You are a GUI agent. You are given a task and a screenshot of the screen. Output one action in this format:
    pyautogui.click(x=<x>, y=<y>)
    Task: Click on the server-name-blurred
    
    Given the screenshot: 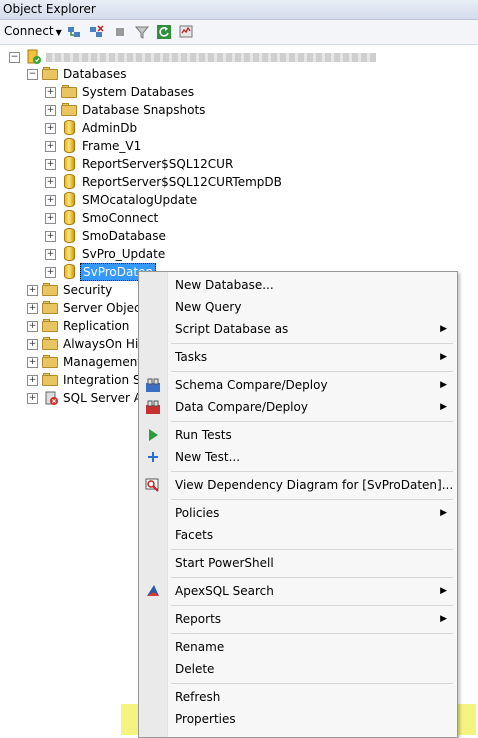 What is the action you would take?
    pyautogui.click(x=211, y=57)
    